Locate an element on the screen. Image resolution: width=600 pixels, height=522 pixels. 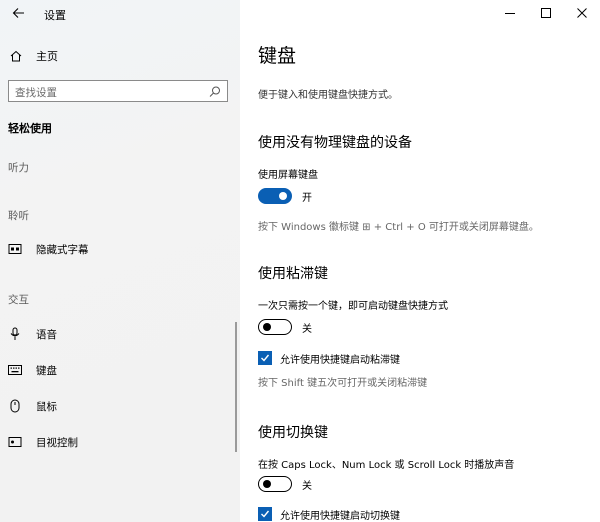
titlebar-left: 设置 is located at coordinates (120, 14).